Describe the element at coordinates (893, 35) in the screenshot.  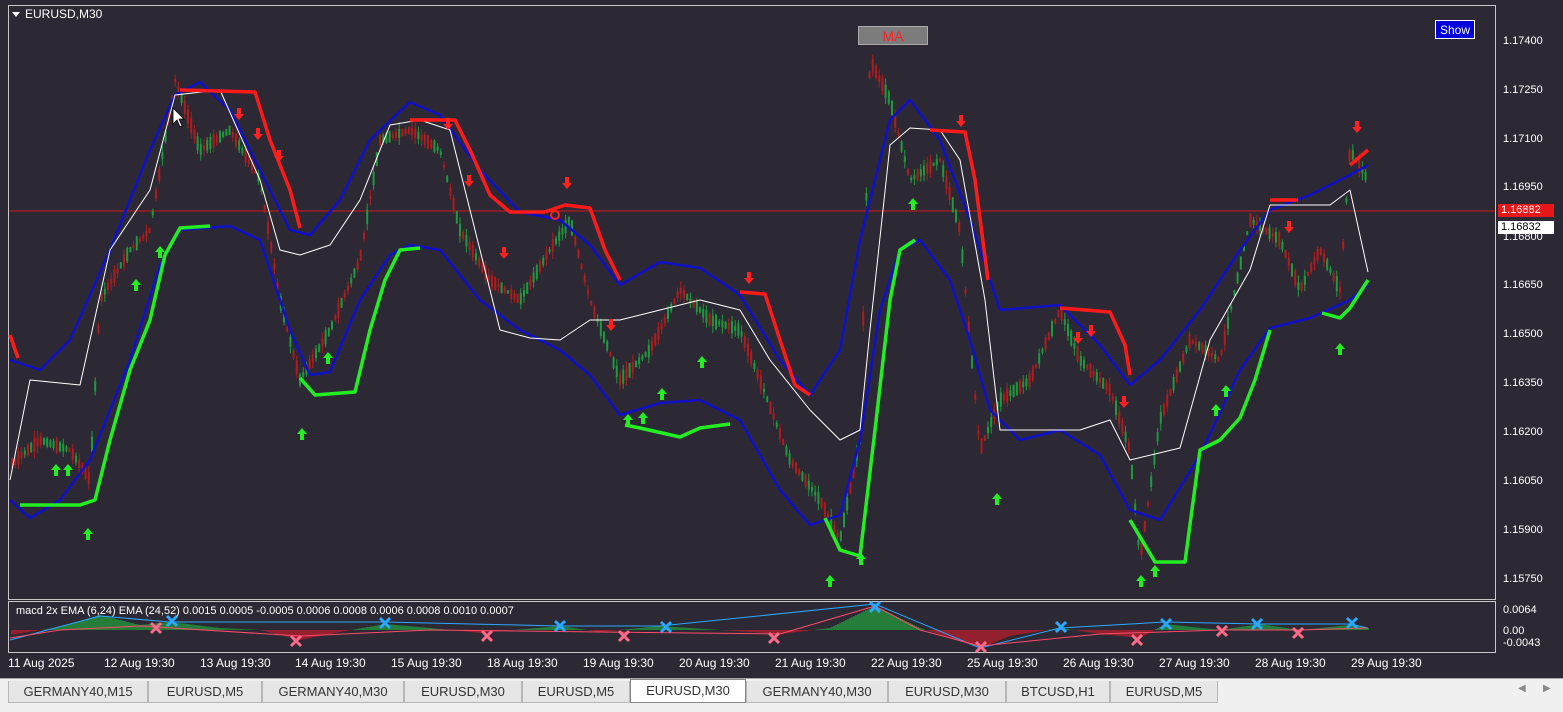
I see `ma-button: MA` at that location.